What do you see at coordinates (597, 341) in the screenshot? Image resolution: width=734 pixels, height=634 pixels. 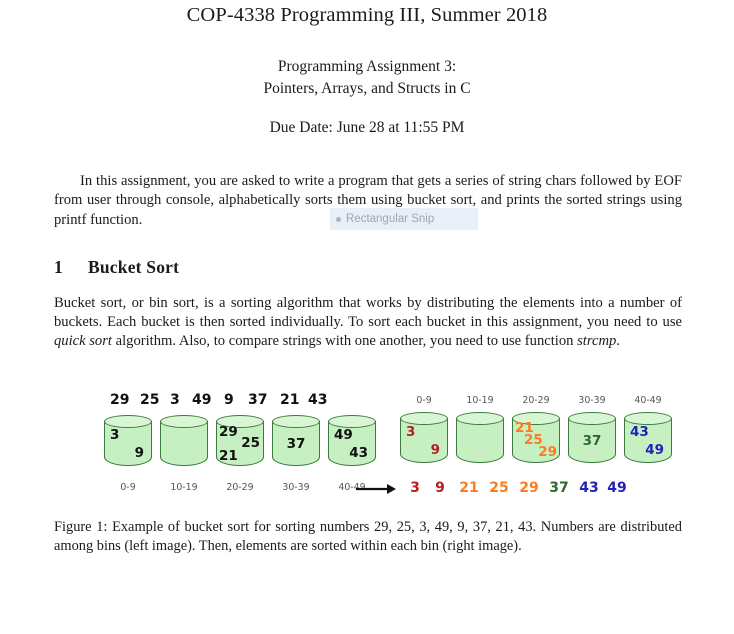 I see `section-text-italic2: strcmp` at bounding box center [597, 341].